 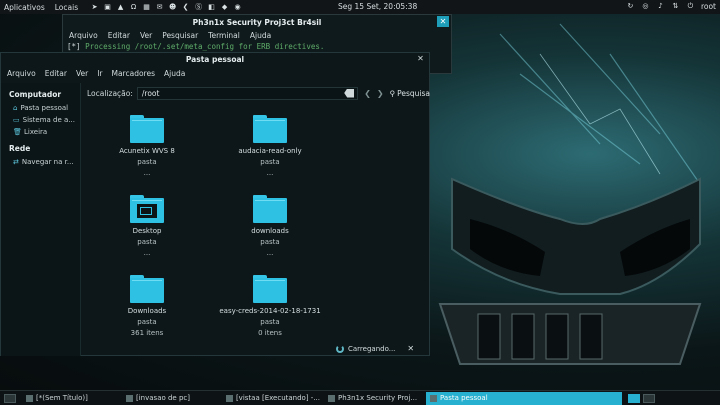 I want to click on back-icon: ❮, so click(x=367, y=93).